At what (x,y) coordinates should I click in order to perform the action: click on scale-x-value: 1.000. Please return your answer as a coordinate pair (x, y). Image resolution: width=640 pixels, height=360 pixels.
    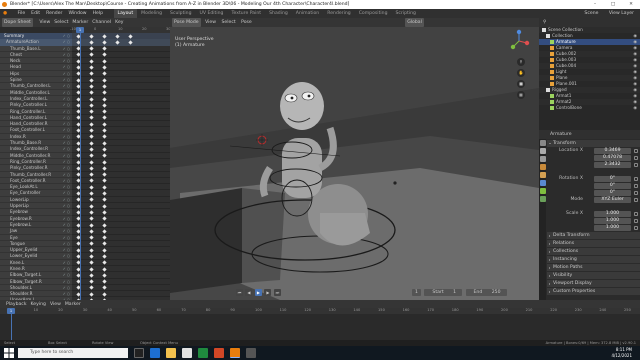
    Looking at the image, I should click on (612, 214).